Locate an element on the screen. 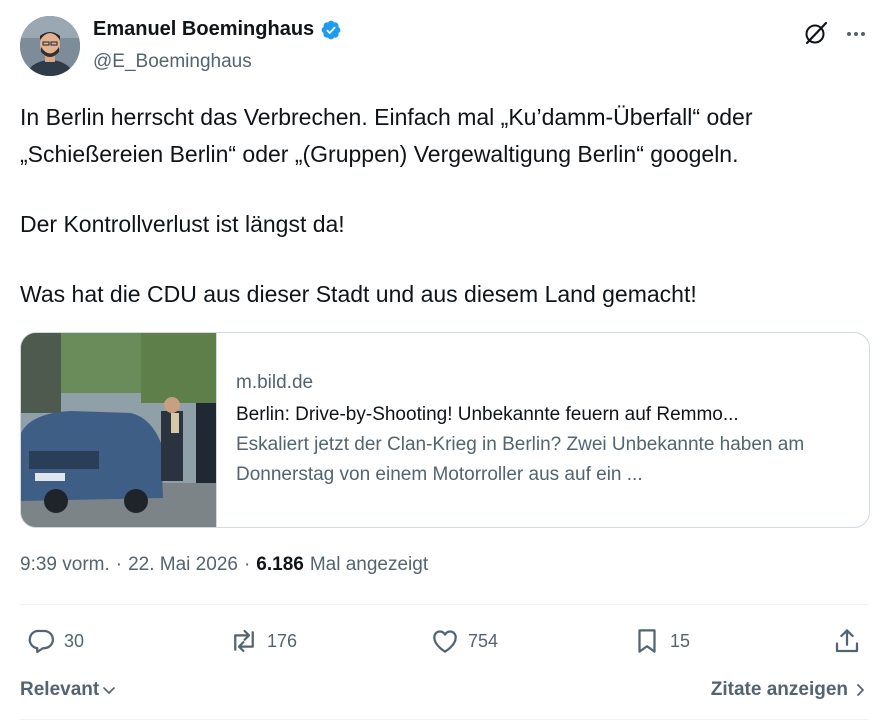 This screenshot has height=721, width=896. reply-count: 30 is located at coordinates (74, 640).